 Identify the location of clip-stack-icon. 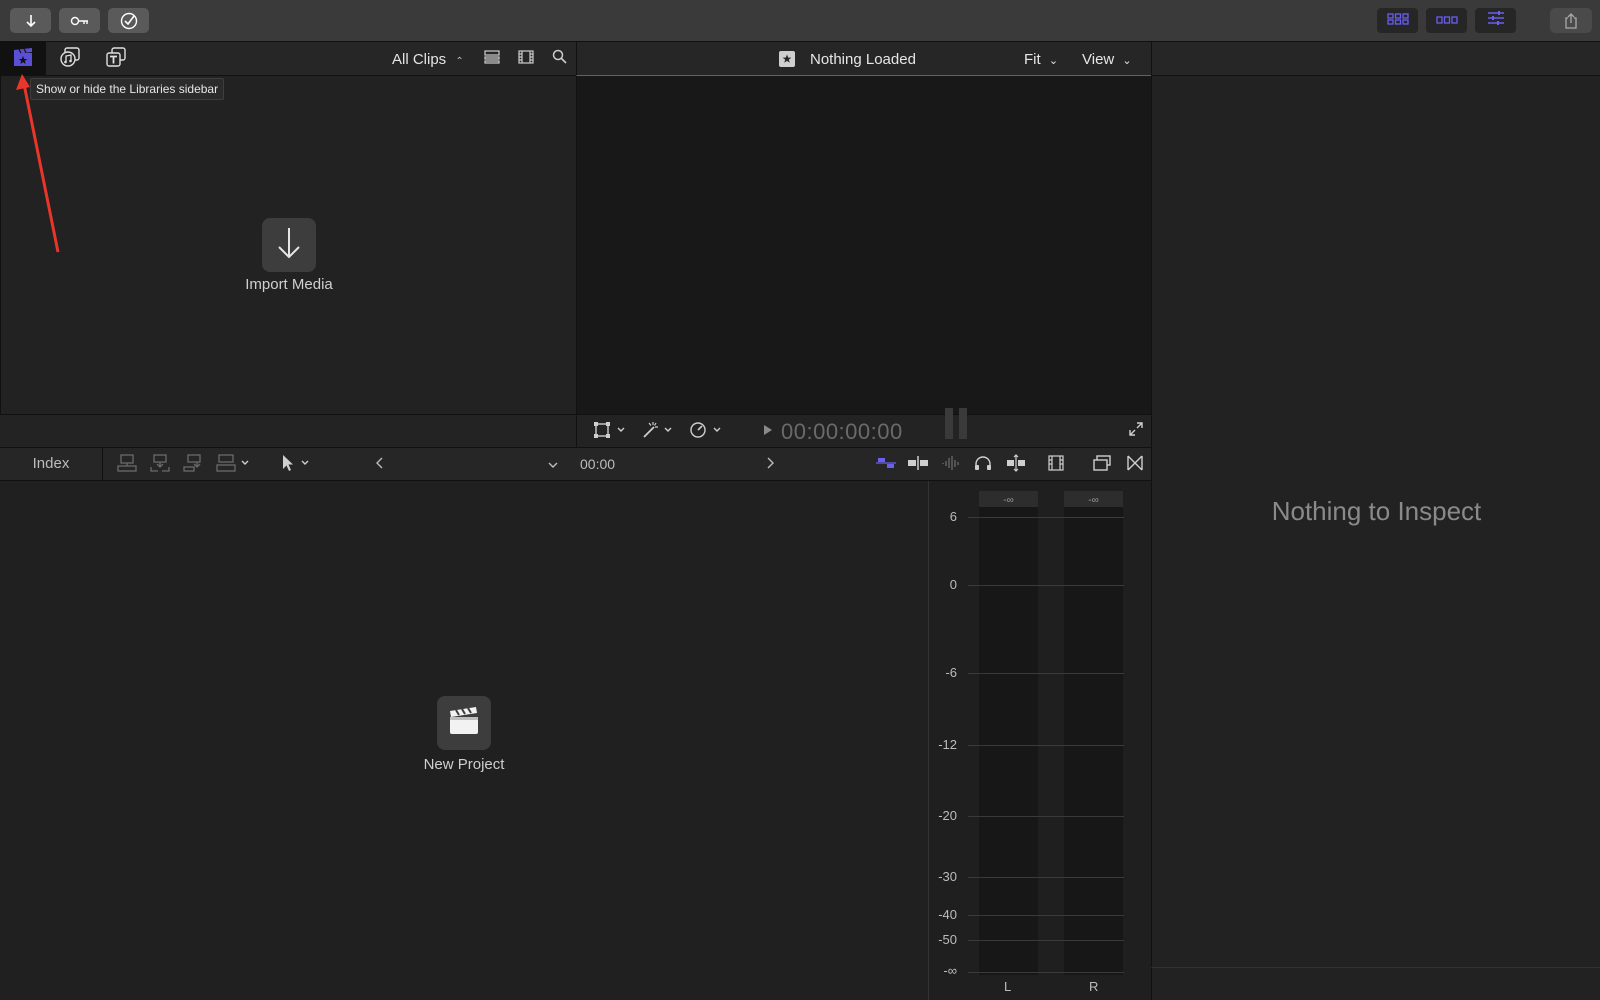
(1102, 465).